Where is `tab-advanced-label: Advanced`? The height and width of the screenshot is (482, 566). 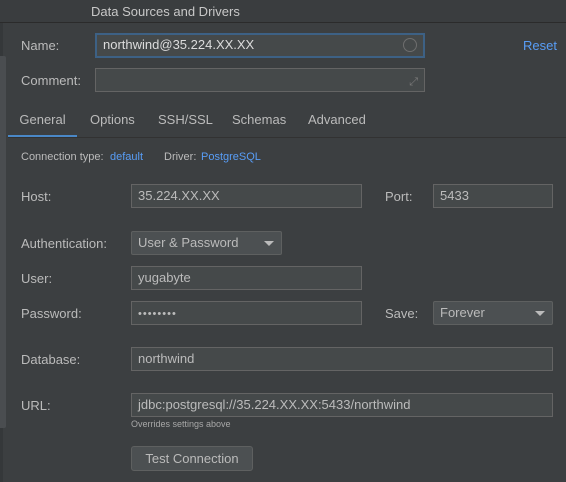
tab-advanced-label: Advanced is located at coordinates (337, 119).